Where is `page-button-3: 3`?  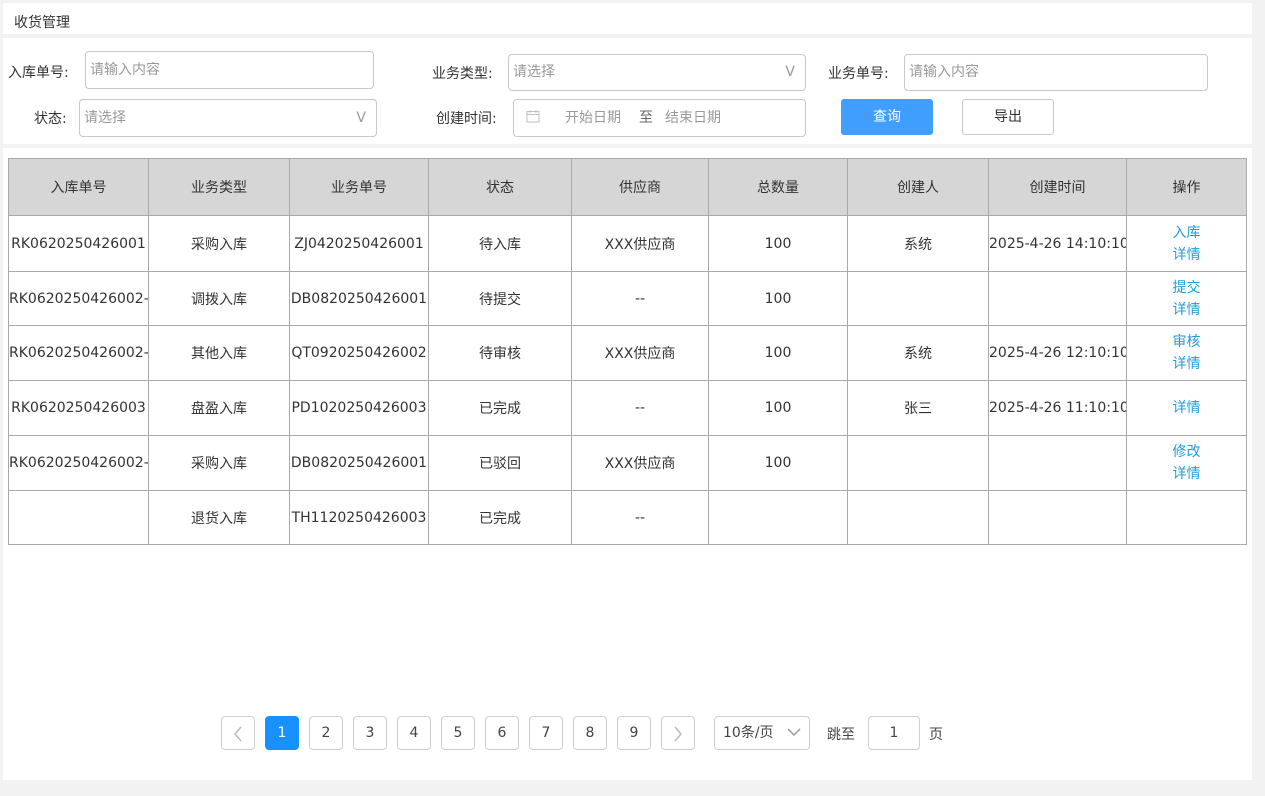
page-button-3: 3 is located at coordinates (370, 733).